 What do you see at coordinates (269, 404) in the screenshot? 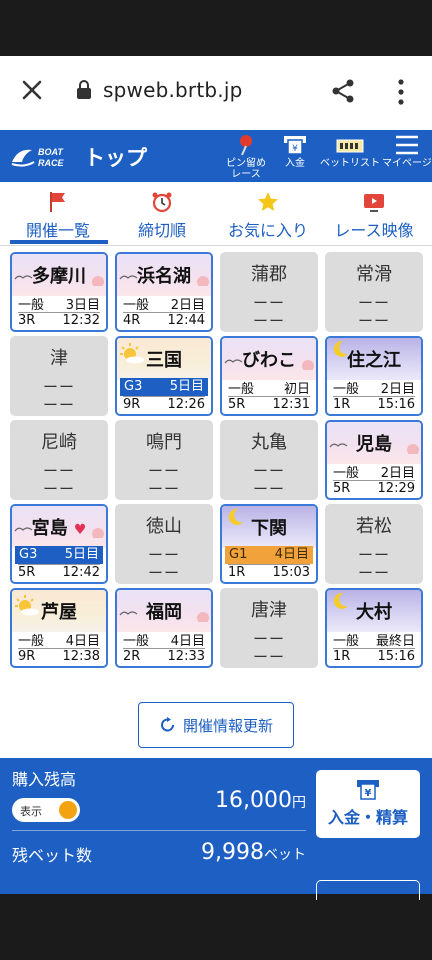
I see `race-time-row: 5R 12:31` at bounding box center [269, 404].